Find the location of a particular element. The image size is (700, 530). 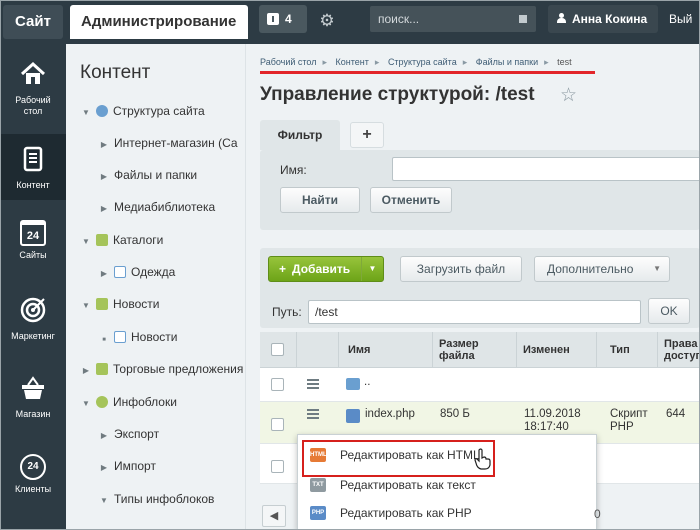

add-button-label: Добавить is located at coordinates (321, 269).